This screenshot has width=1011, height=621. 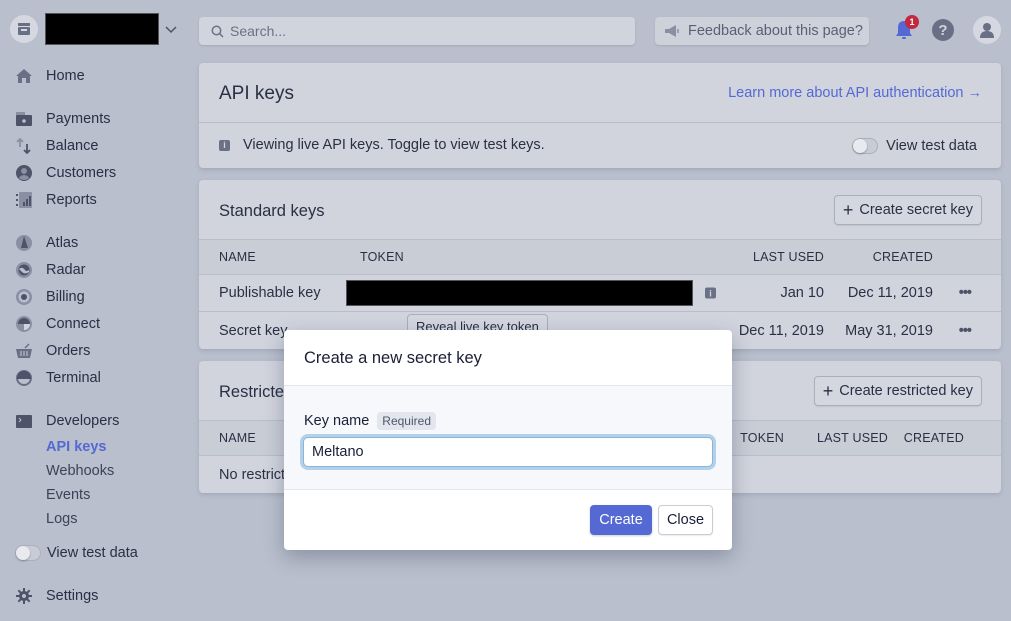 What do you see at coordinates (24, 378) in the screenshot?
I see `terminal-icon` at bounding box center [24, 378].